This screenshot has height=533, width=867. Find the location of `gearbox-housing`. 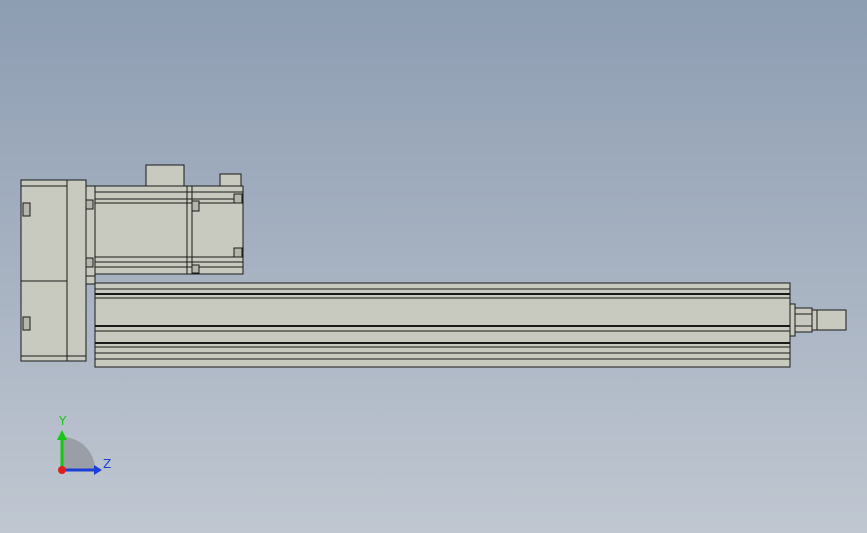

gearbox-housing is located at coordinates (58, 270).